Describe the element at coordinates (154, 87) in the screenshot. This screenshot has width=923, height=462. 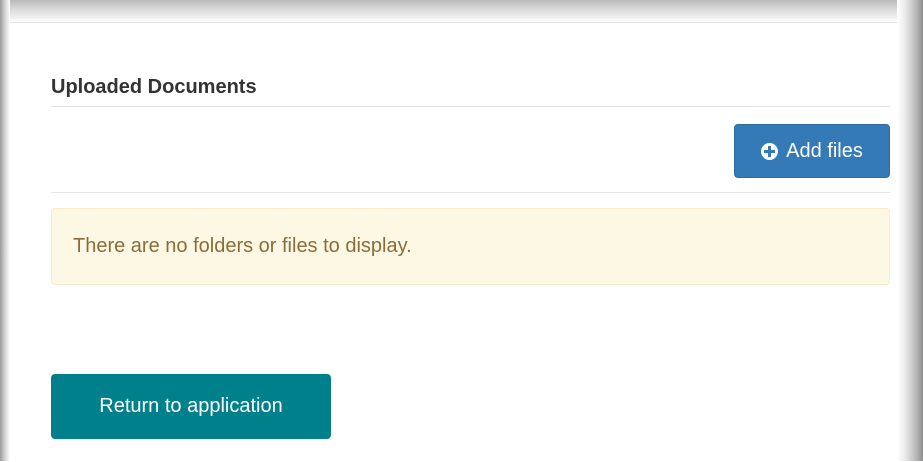
I see `section-title: Uploaded Documents` at that location.